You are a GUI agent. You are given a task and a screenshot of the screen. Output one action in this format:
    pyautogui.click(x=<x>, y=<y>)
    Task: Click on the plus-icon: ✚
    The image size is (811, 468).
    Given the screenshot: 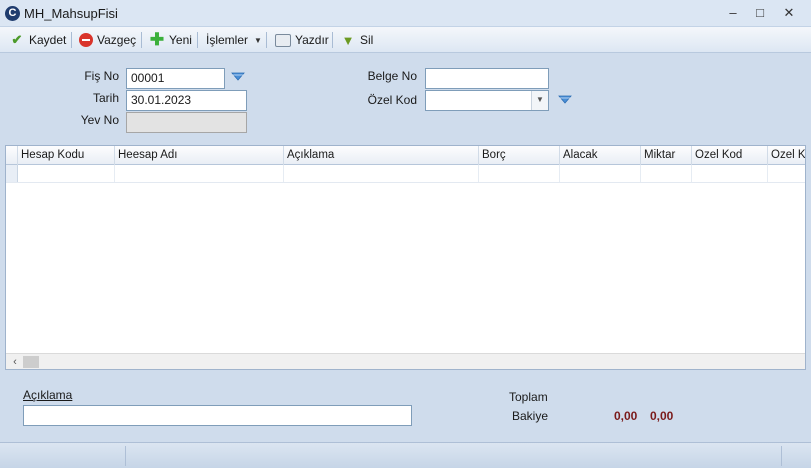 What is the action you would take?
    pyautogui.click(x=157, y=39)
    